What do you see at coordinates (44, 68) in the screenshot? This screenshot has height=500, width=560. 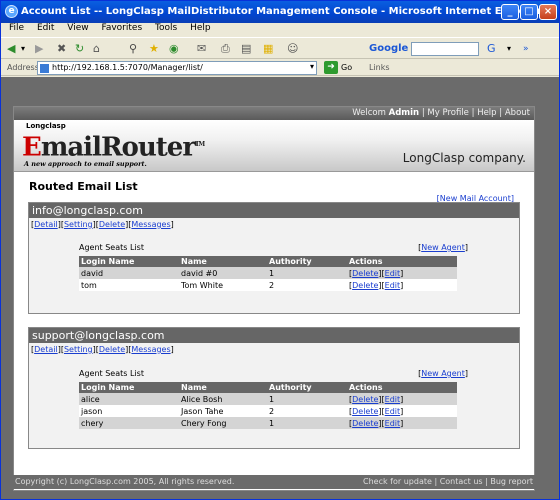 I see `page-favicon-icon` at bounding box center [44, 68].